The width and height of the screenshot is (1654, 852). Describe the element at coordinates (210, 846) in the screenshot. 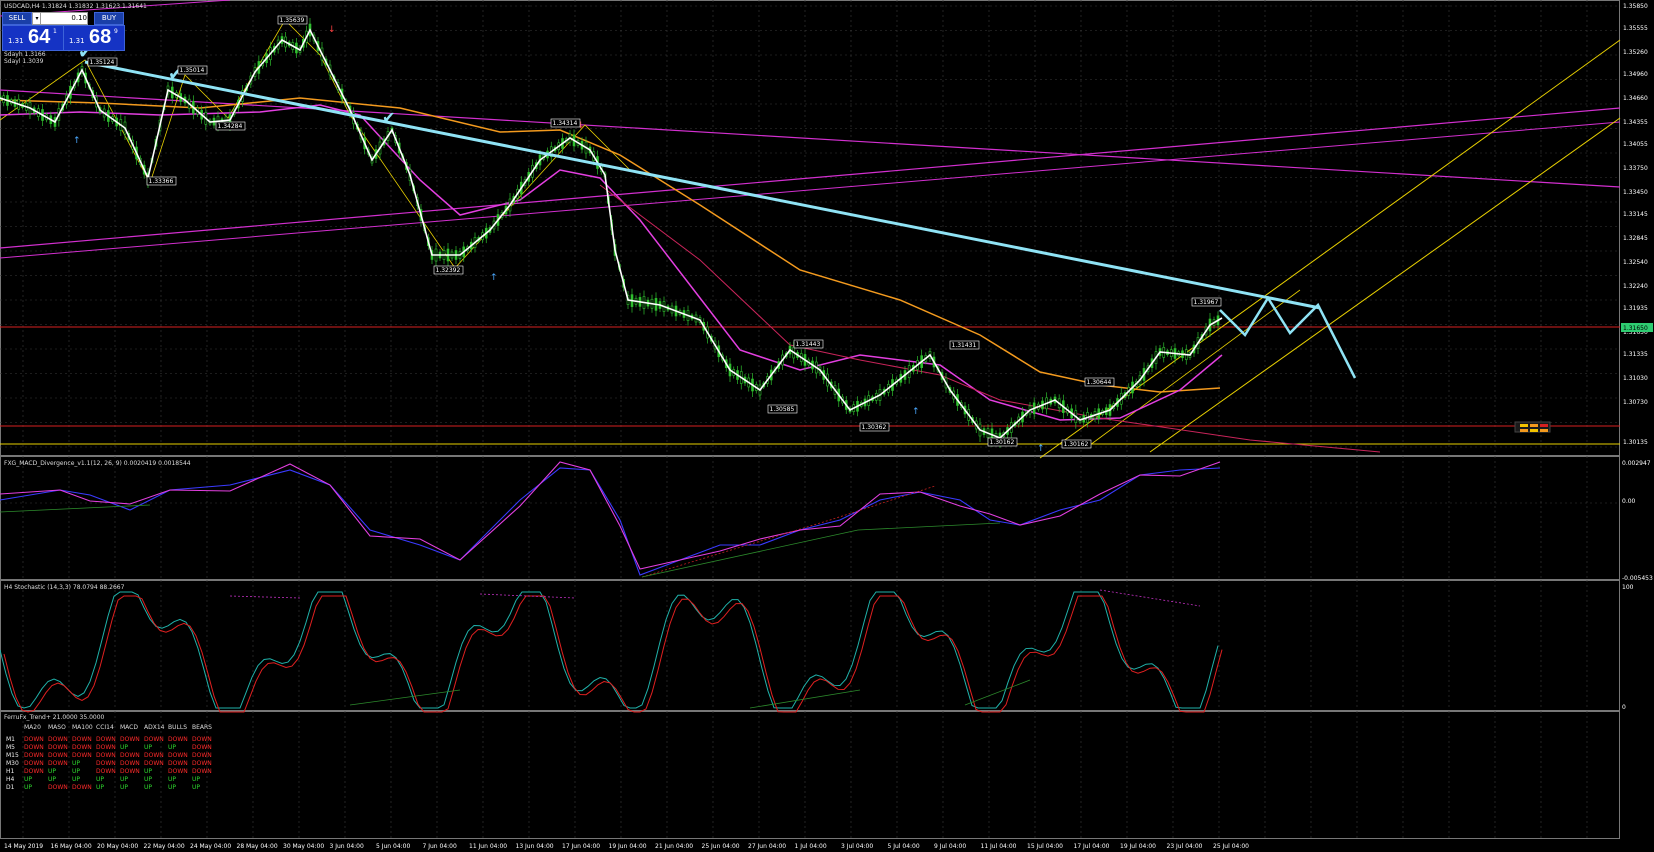

I see `time-axis-label: 24 May 04:00` at that location.